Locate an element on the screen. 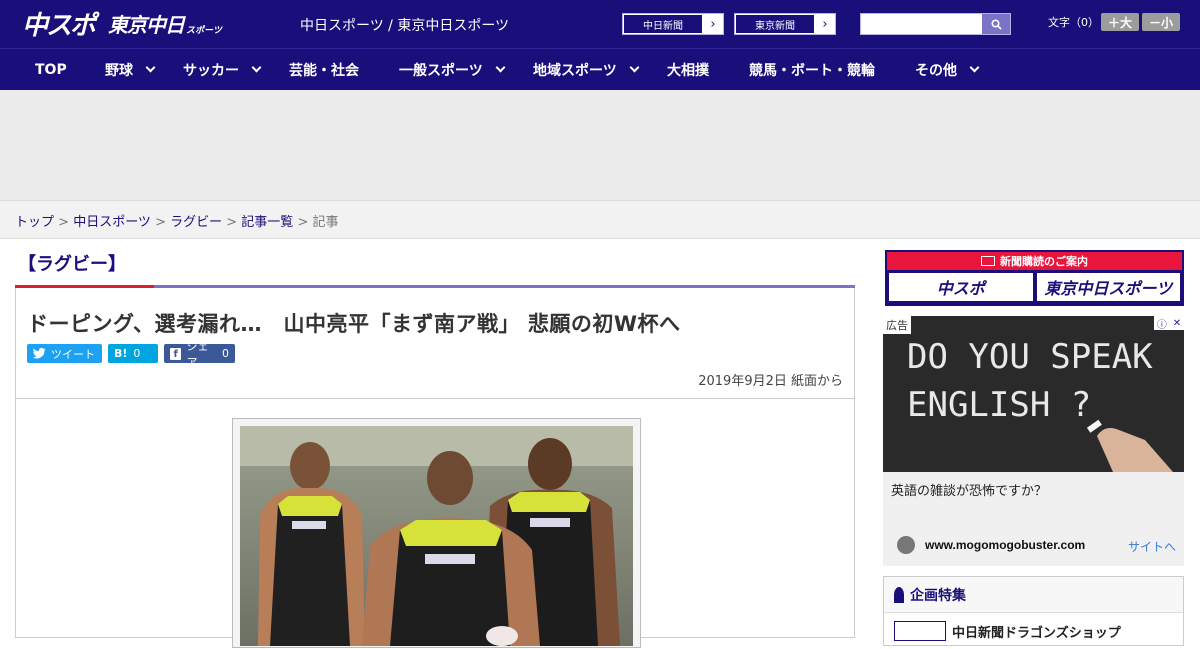 This screenshot has width=1200, height=649. ad-text-line2: ENGLISH ? is located at coordinates (999, 405).